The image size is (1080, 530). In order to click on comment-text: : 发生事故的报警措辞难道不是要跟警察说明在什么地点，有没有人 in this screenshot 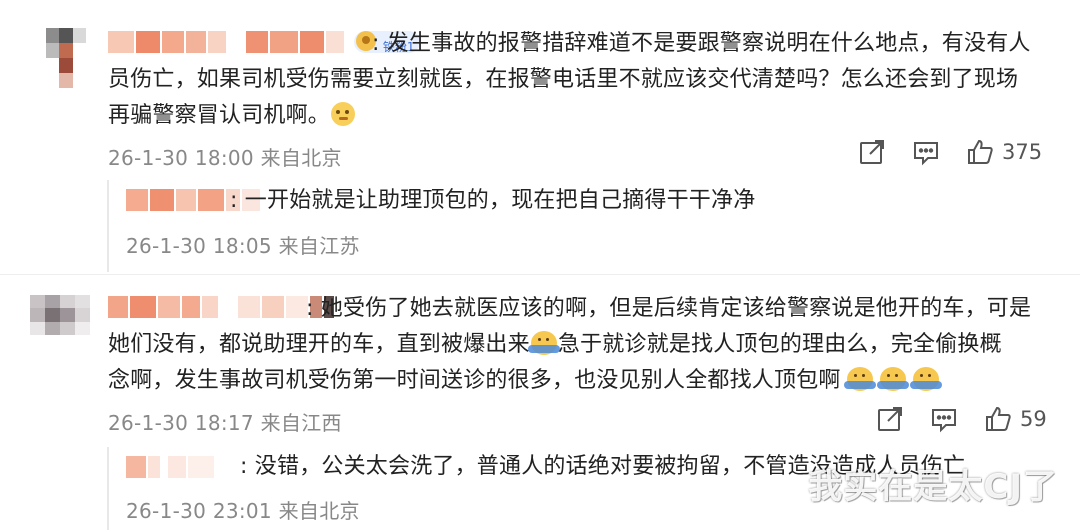, I will do `click(701, 43)`.